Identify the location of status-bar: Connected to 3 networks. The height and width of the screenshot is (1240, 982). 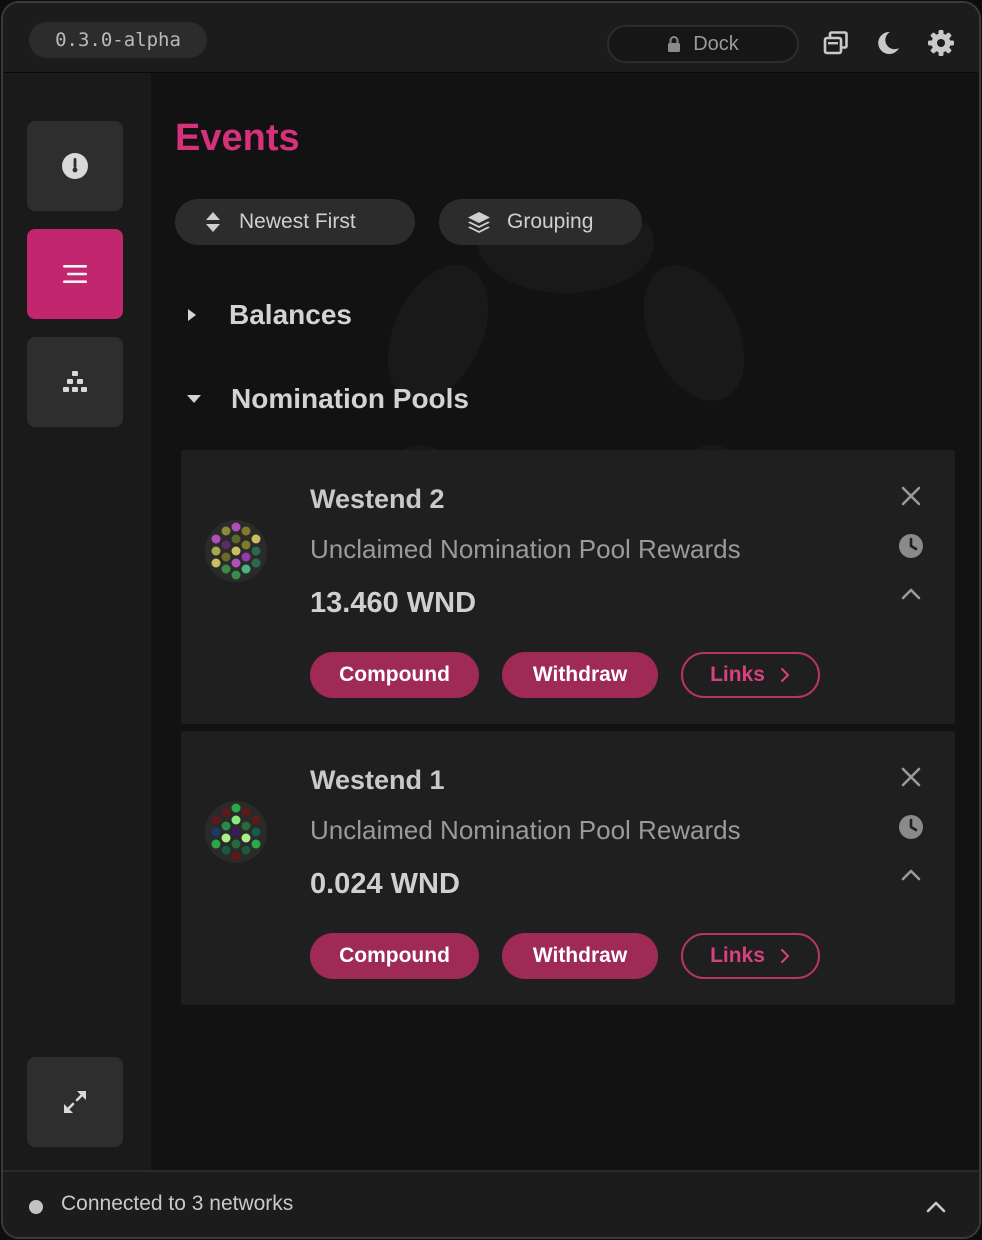
(491, 1203).